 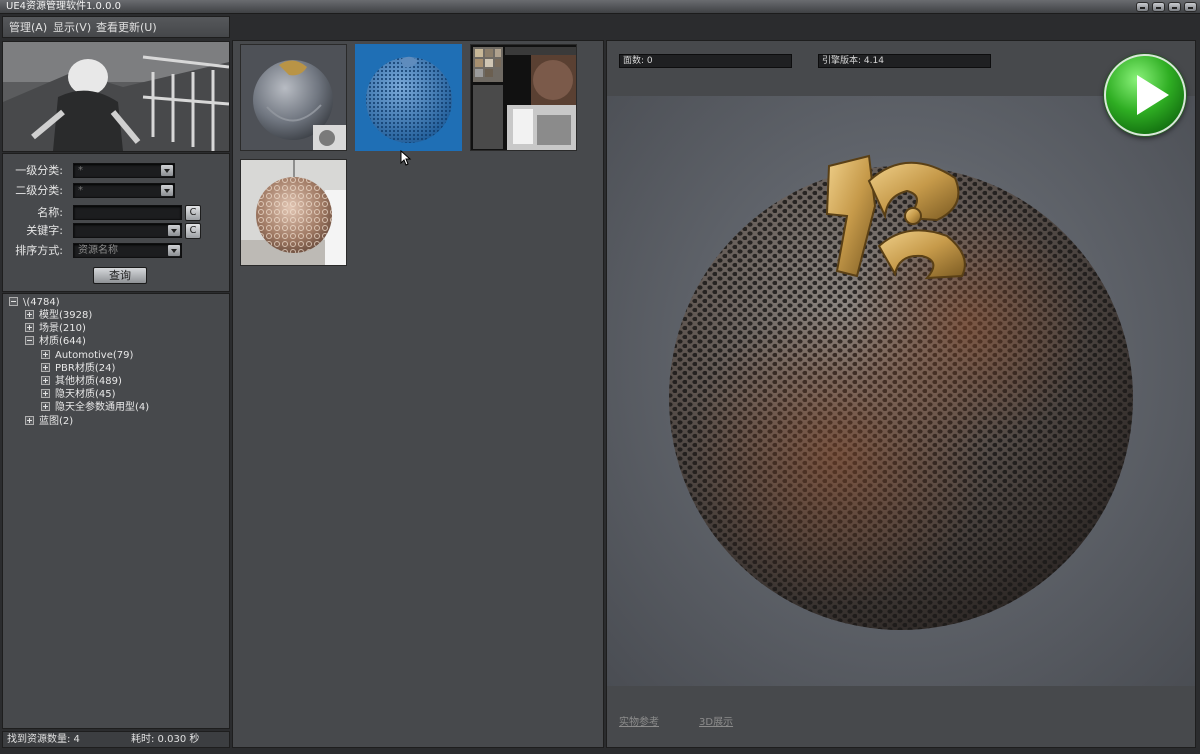 What do you see at coordinates (94, 355) in the screenshot?
I see `tree-node-label: Automotive(79)` at bounding box center [94, 355].